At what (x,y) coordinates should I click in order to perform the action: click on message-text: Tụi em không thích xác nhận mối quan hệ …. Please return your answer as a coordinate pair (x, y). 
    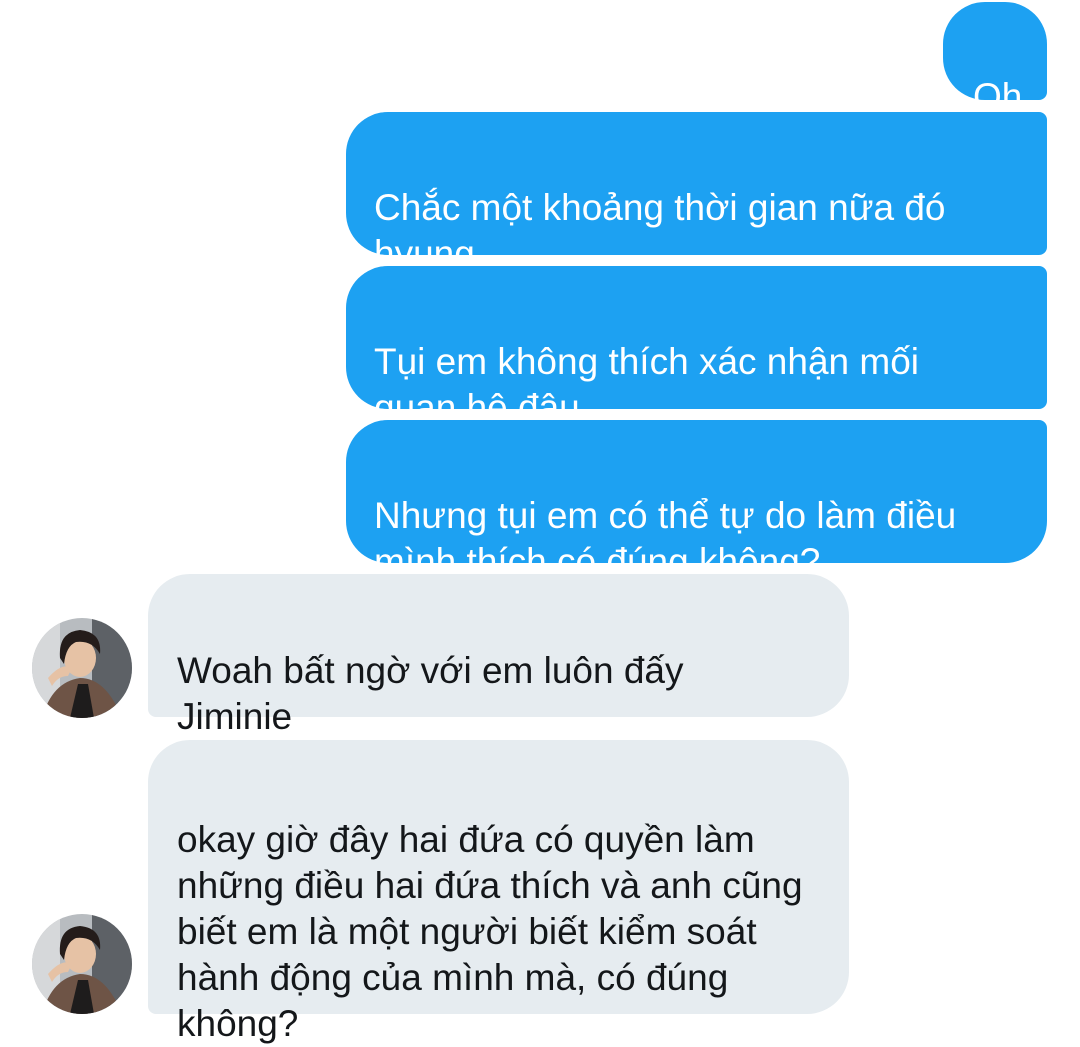
    Looking at the image, I should click on (647, 384).